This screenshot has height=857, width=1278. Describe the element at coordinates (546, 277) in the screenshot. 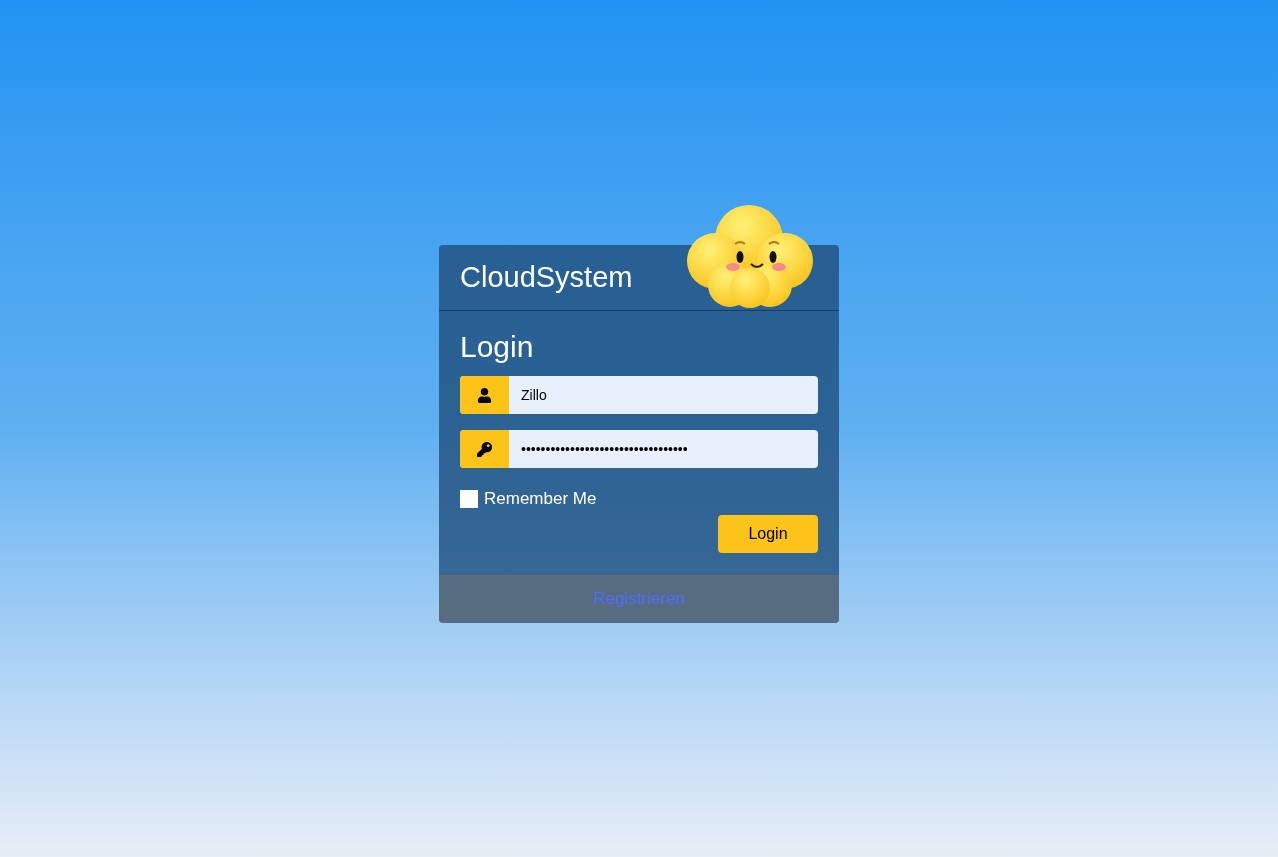

I see `brand-title: CloudSystem` at that location.